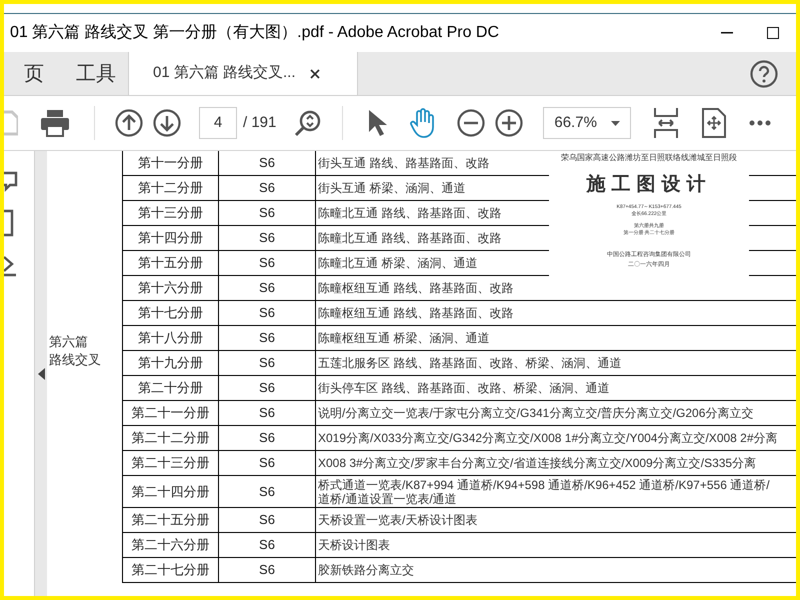 The width and height of the screenshot is (800, 600). I want to click on table-cell: 第十五分册, so click(171, 263).